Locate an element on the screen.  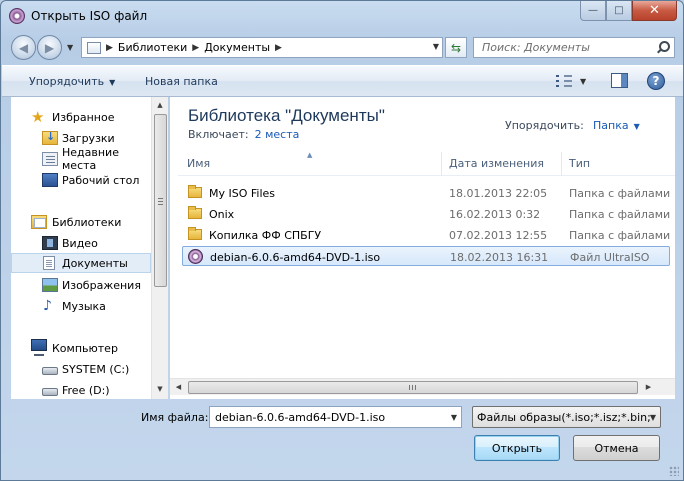
nav-label: Видео is located at coordinates (80, 243).